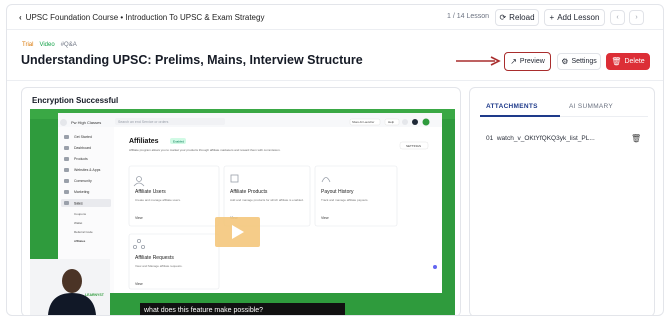 The width and height of the screenshot is (670, 320). I want to click on tag-qa: #Q&A, so click(68, 45).